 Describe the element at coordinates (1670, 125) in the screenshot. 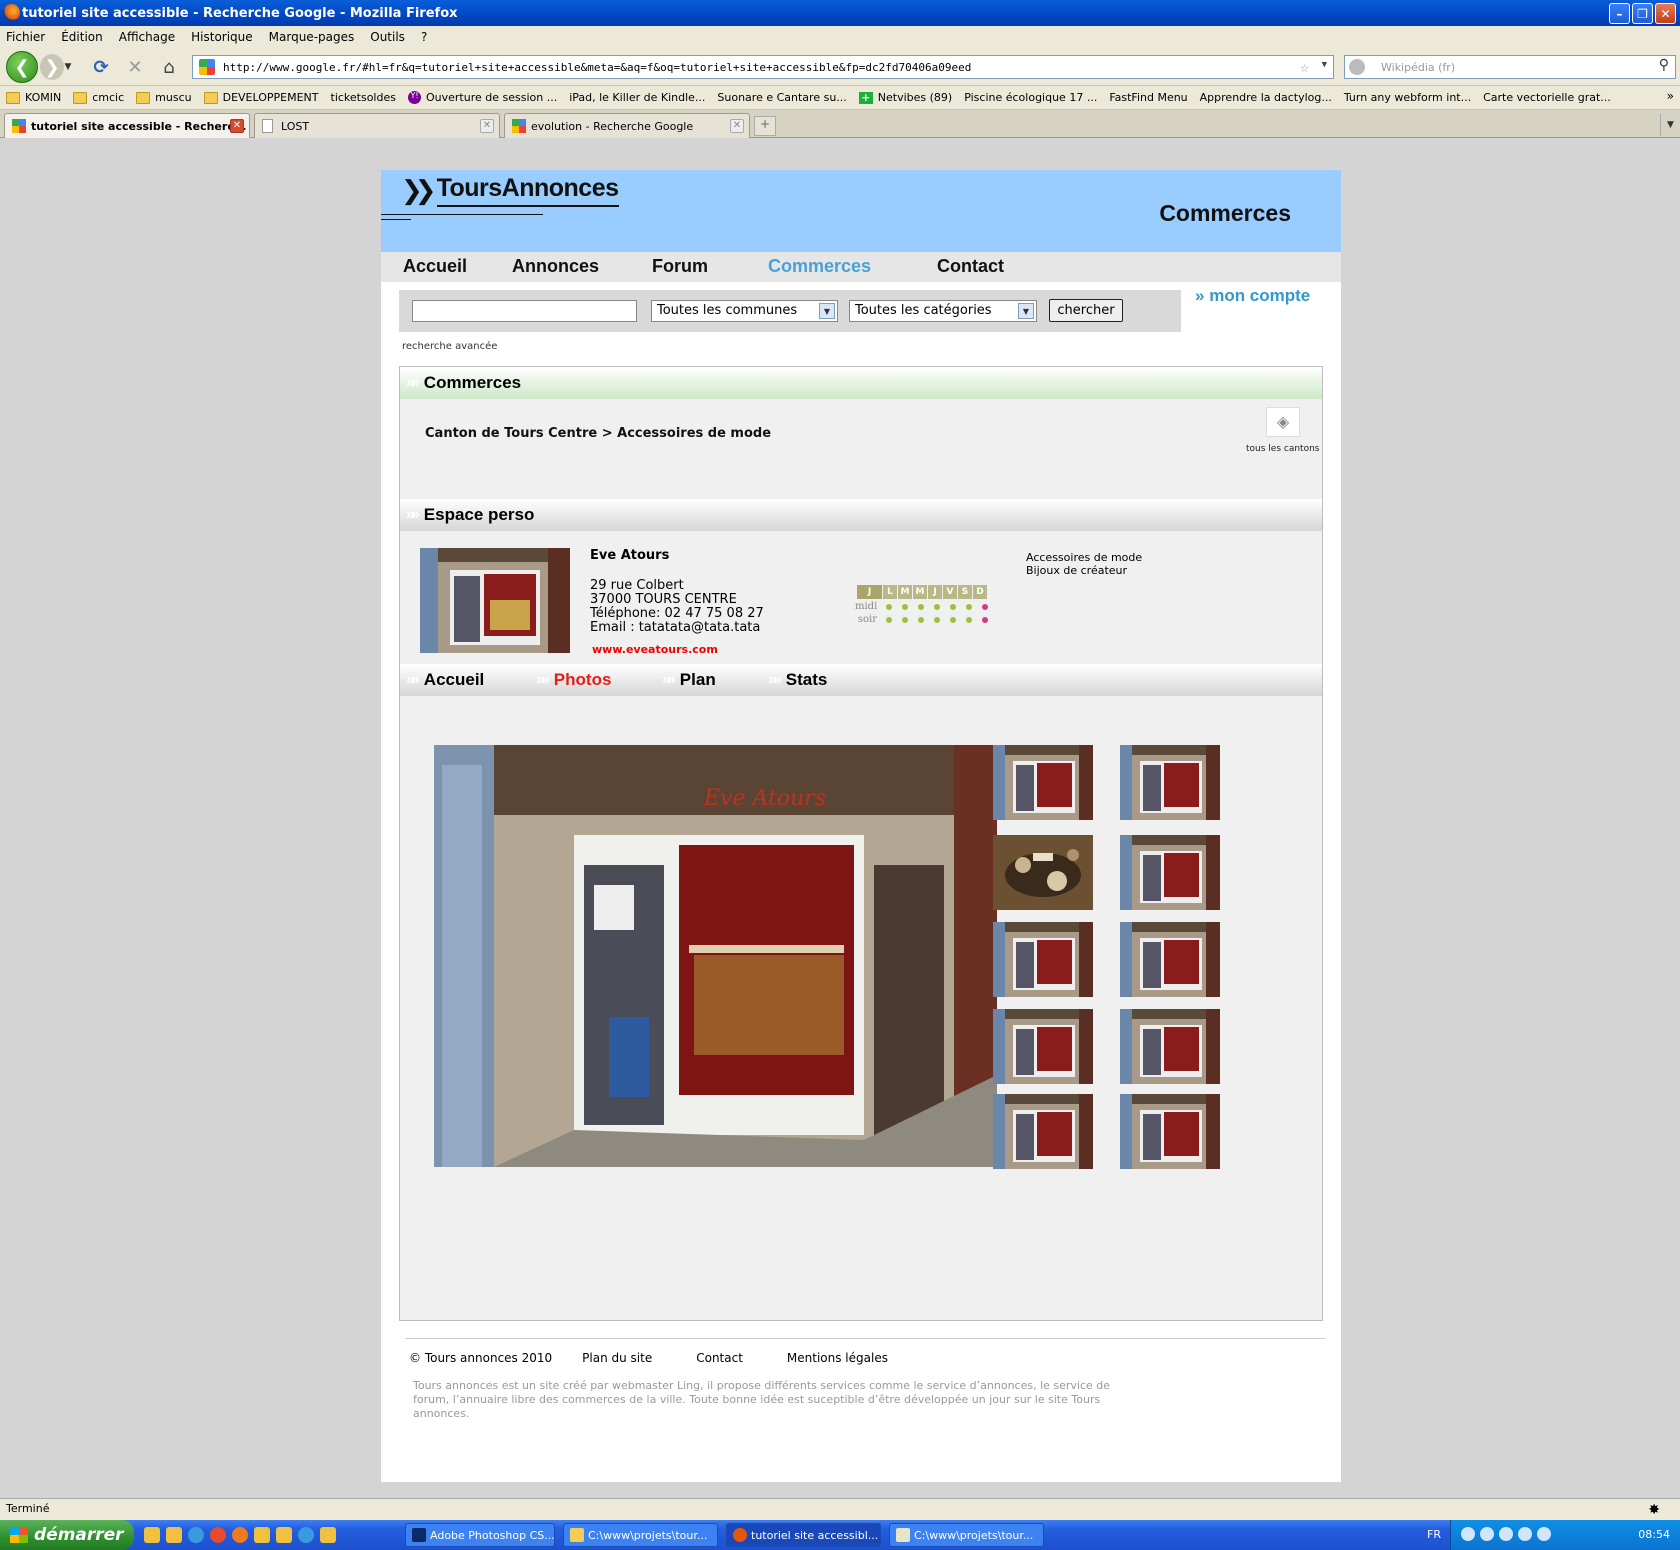

I see `tab-list-dropdown-icon: ▼` at that location.